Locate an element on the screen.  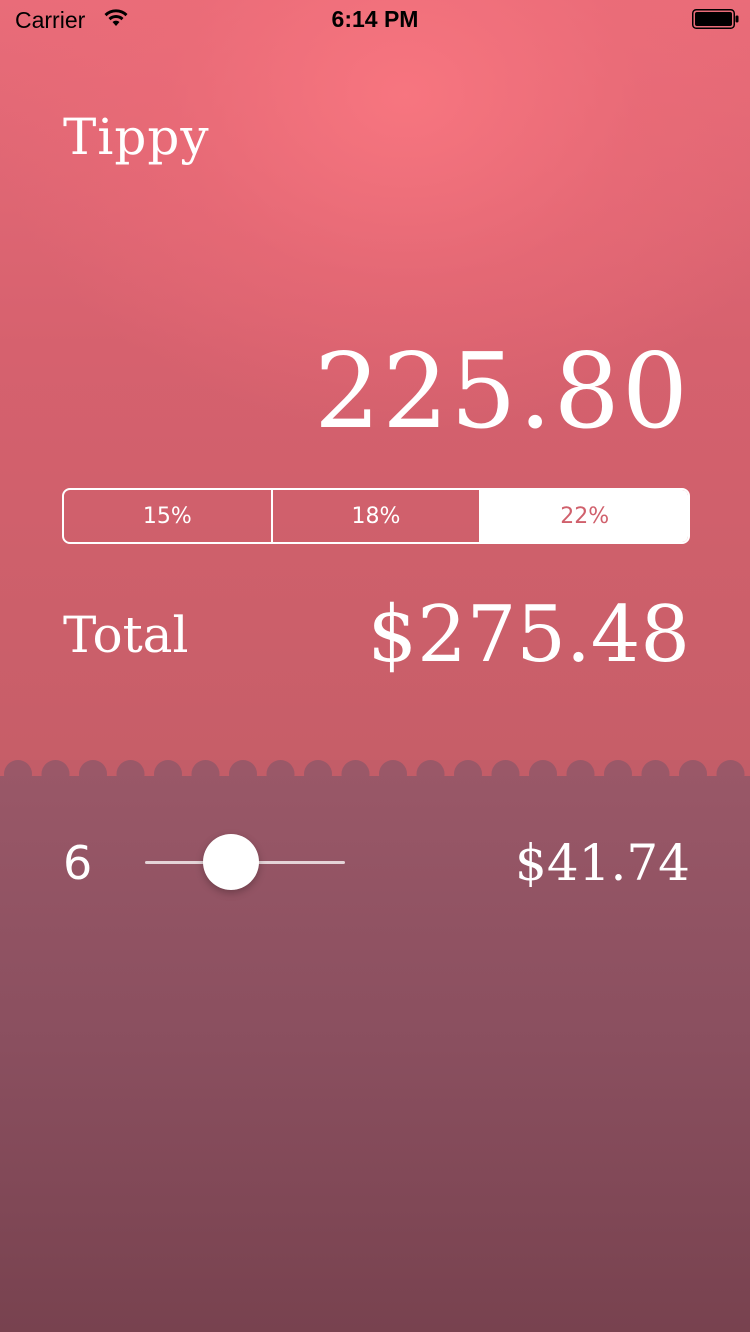
status-time: 6:14 PM is located at coordinates (375, 19).